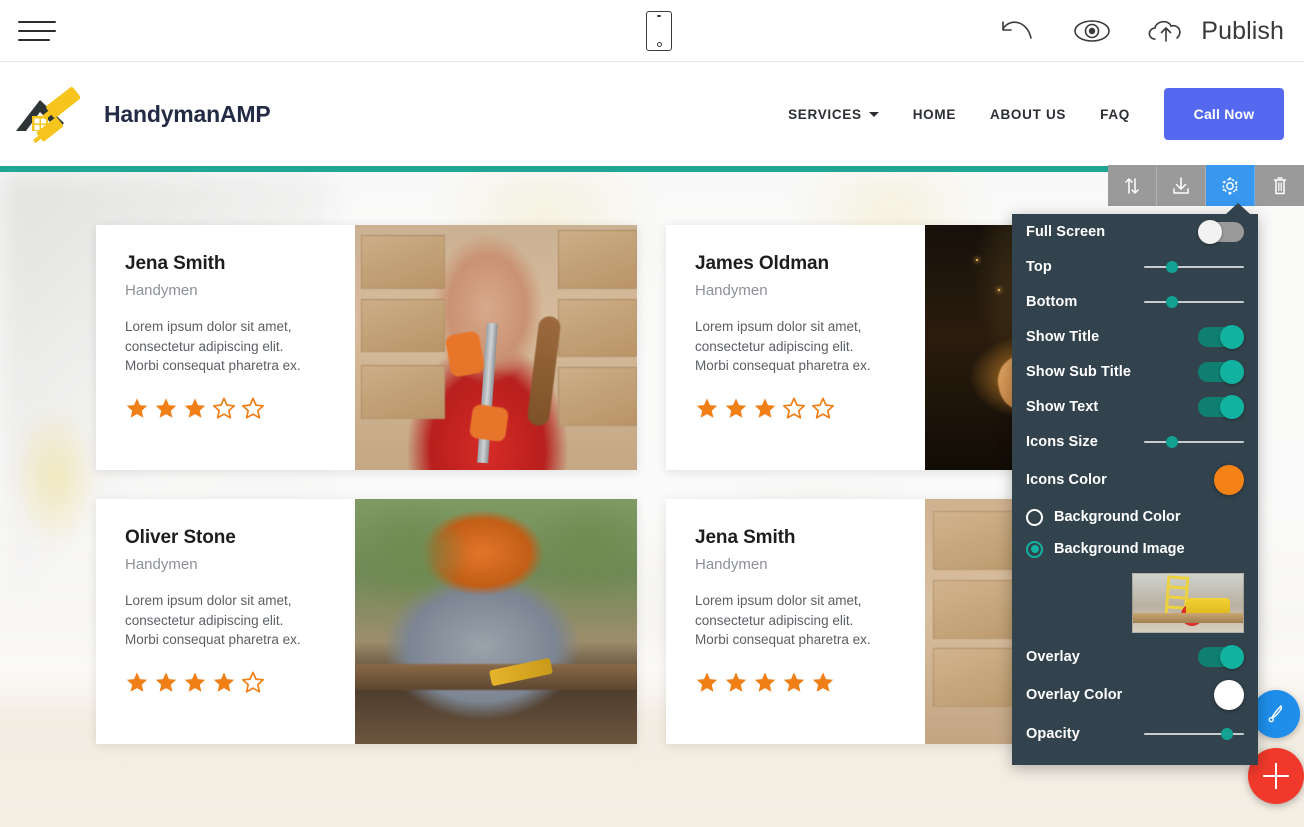 The width and height of the screenshot is (1304, 827). I want to click on trash-icon, so click(1279, 185).